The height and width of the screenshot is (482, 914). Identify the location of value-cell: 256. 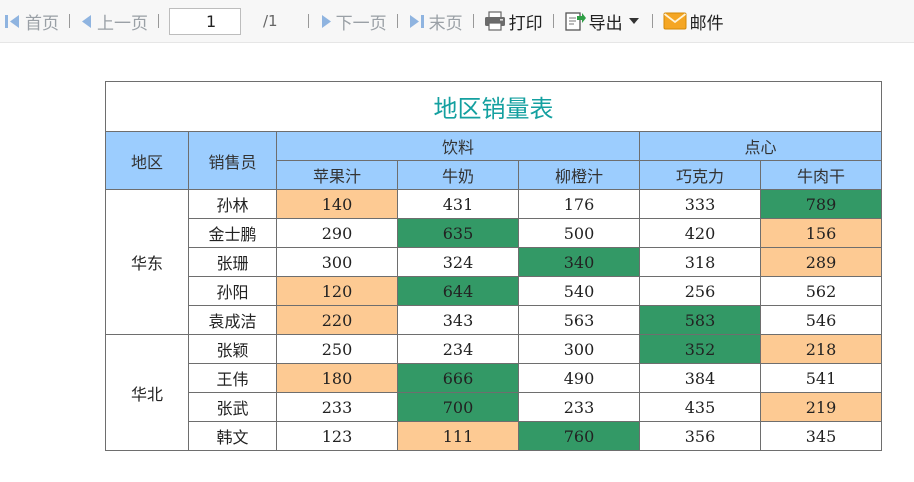
(700, 291).